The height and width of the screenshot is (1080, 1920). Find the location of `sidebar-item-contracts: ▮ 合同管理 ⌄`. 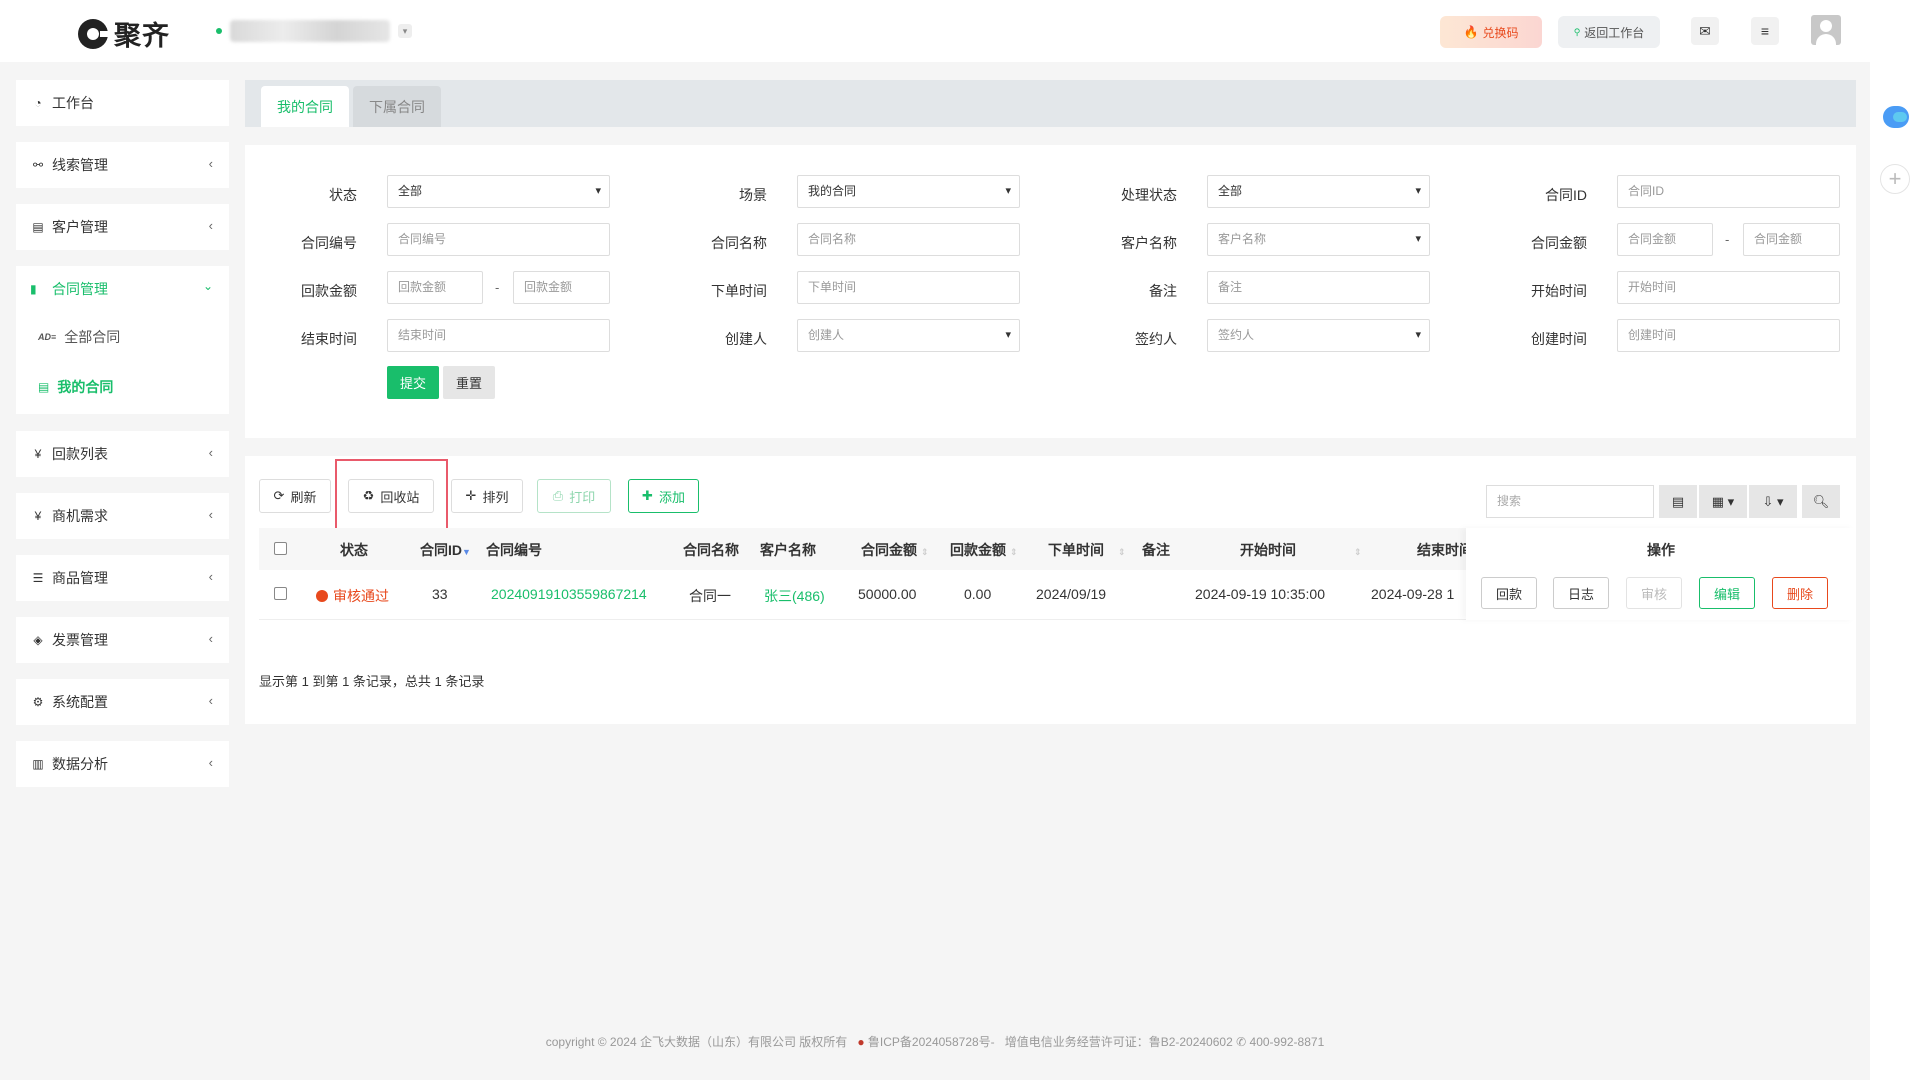

sidebar-item-contracts: ▮ 合同管理 ⌄ is located at coordinates (122, 289).